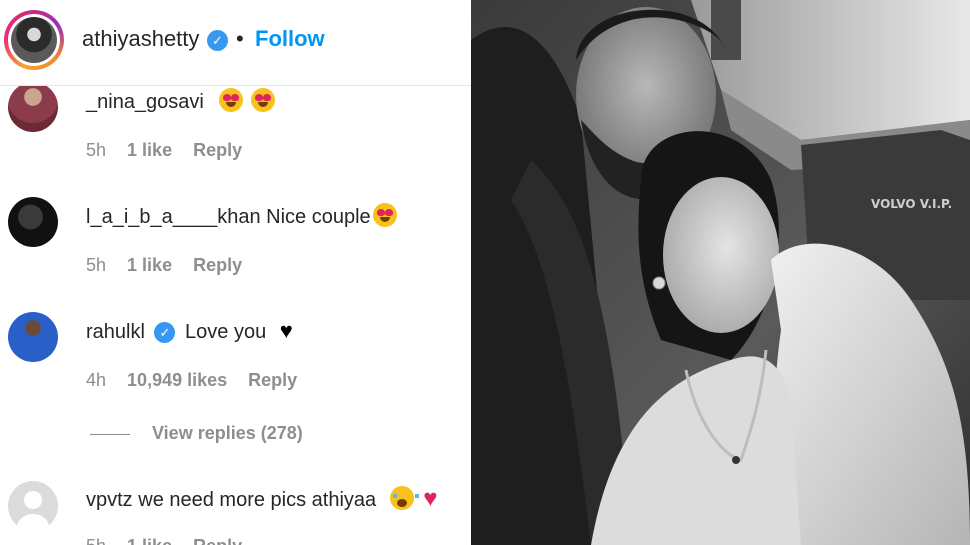 The width and height of the screenshot is (970, 545). I want to click on post-header: athiyashetty ✓ • Follow, so click(235, 43).